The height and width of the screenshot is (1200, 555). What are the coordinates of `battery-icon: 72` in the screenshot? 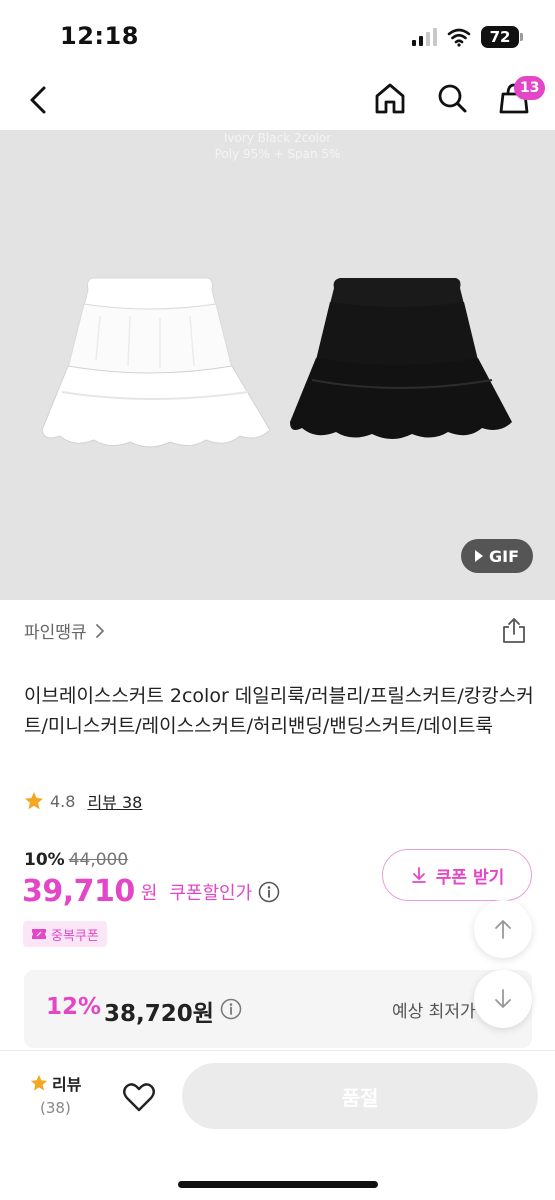 It's located at (502, 37).